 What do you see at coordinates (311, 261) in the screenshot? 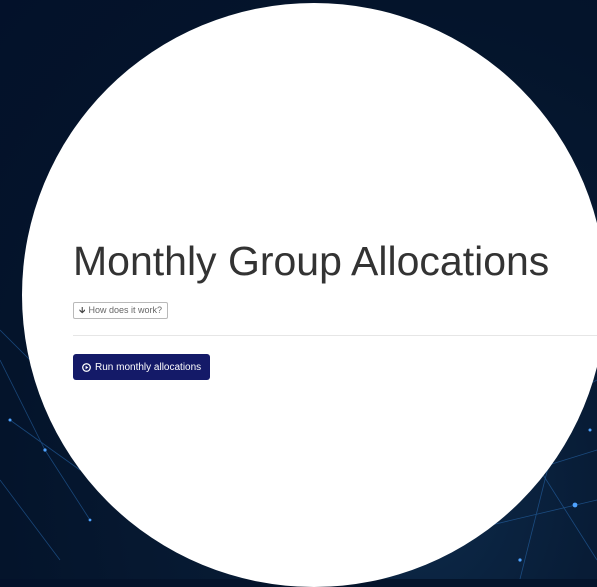
I see `page-title: Monthly Group Allocations` at bounding box center [311, 261].